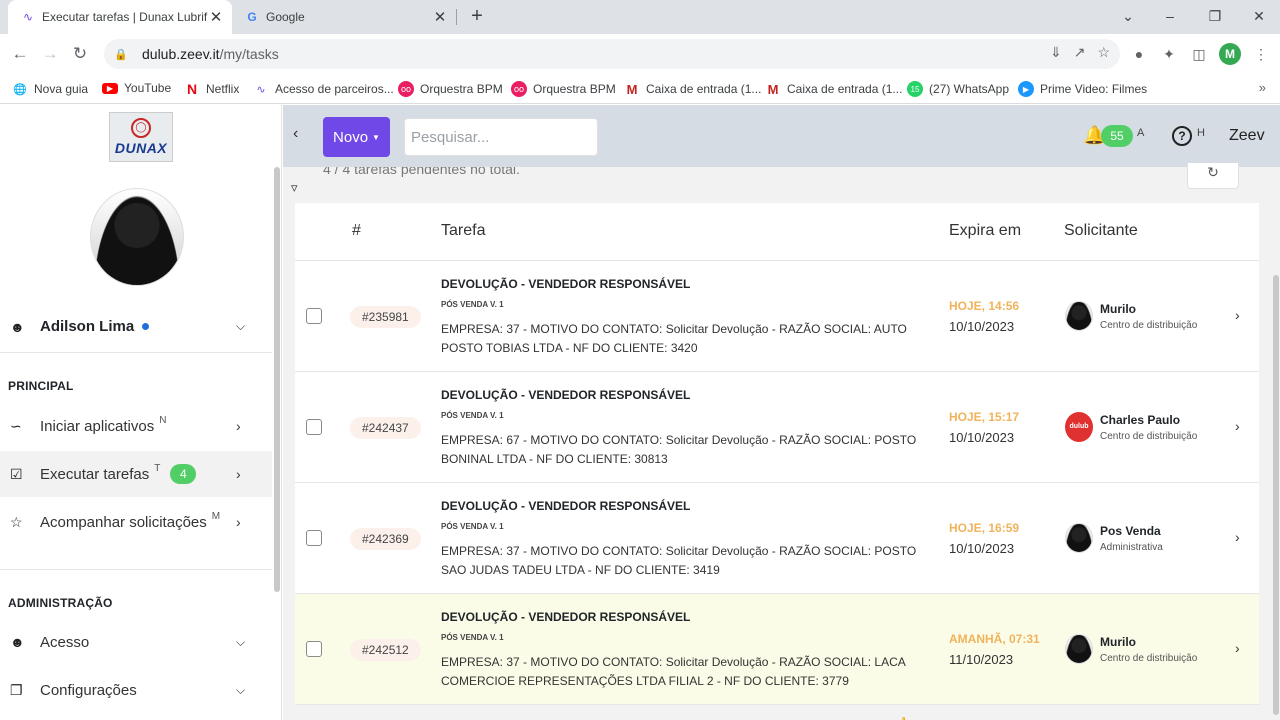  I want to click on bookmark-netflix: N Netflix, so click(211, 89).